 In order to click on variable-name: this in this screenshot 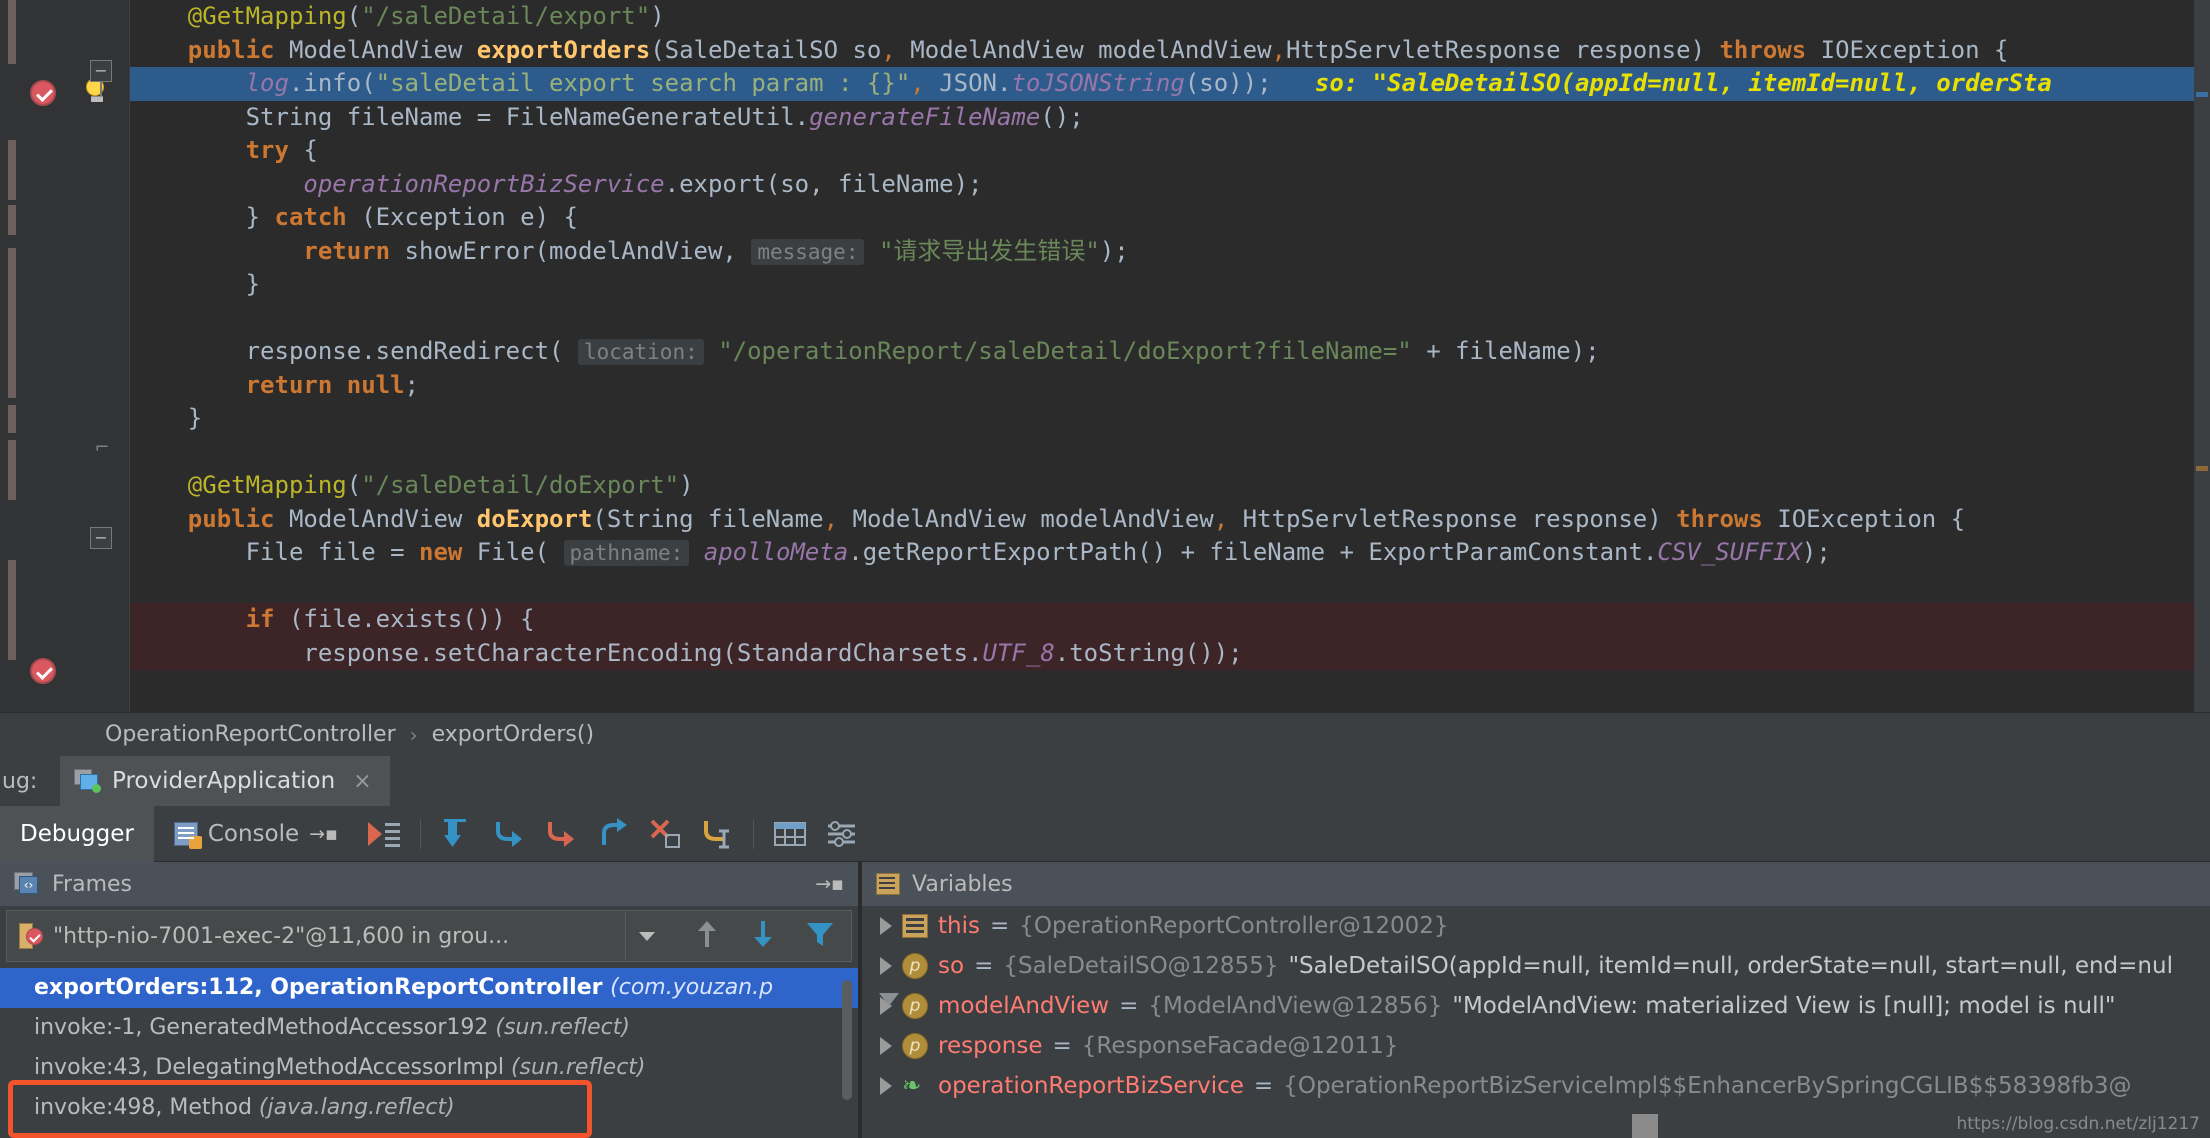, I will do `click(959, 926)`.